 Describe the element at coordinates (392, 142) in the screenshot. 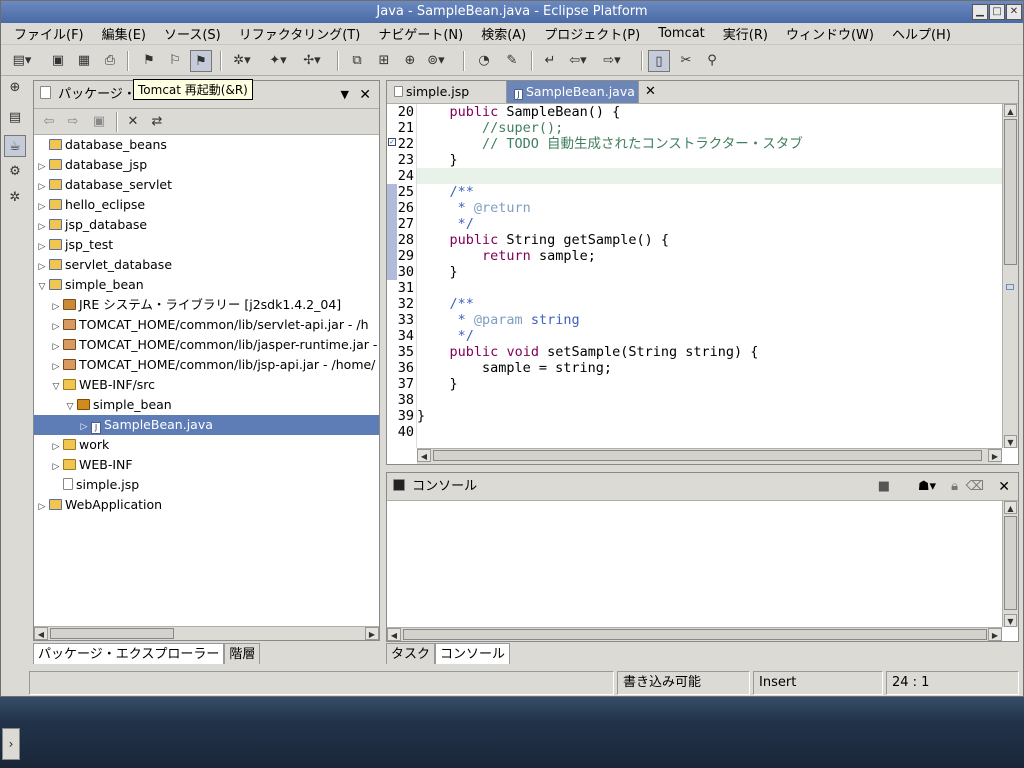

I see `task-marker-icon: ✓` at that location.